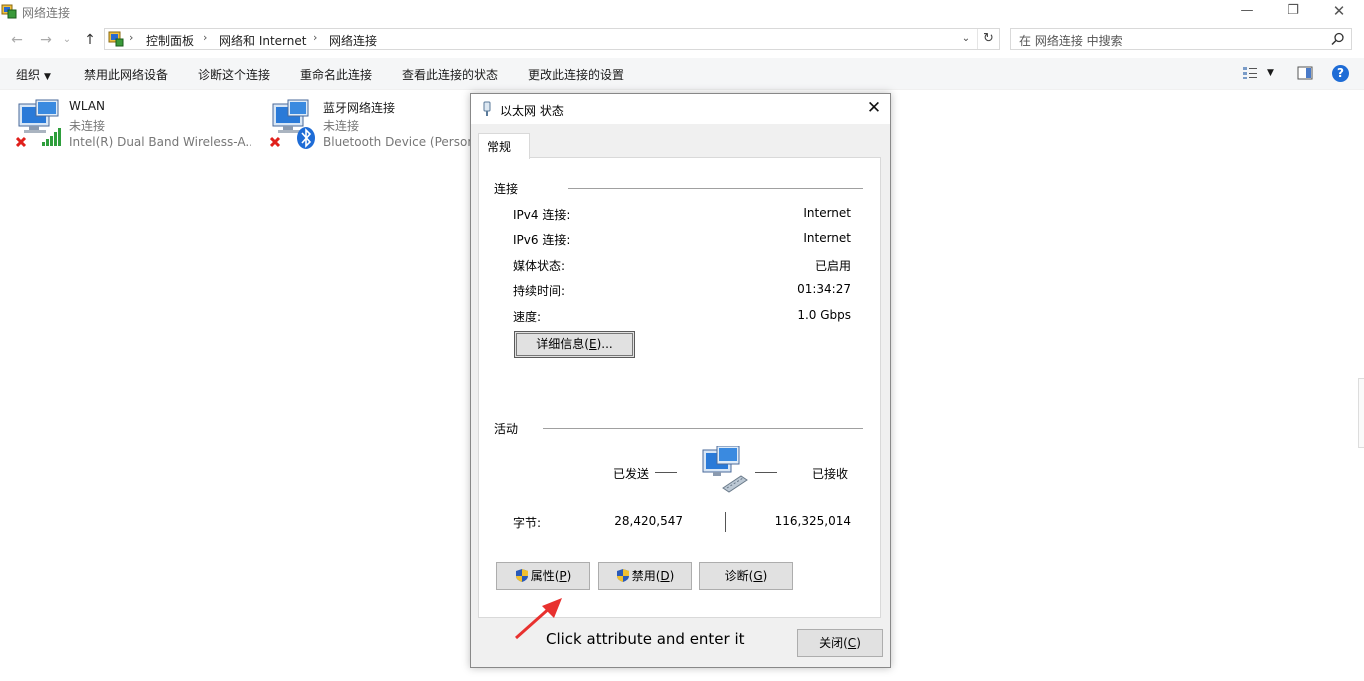 Image resolution: width=1364 pixels, height=681 pixels. What do you see at coordinates (542, 240) in the screenshot?
I see `ipv6-label: IPv6 连接:` at bounding box center [542, 240].